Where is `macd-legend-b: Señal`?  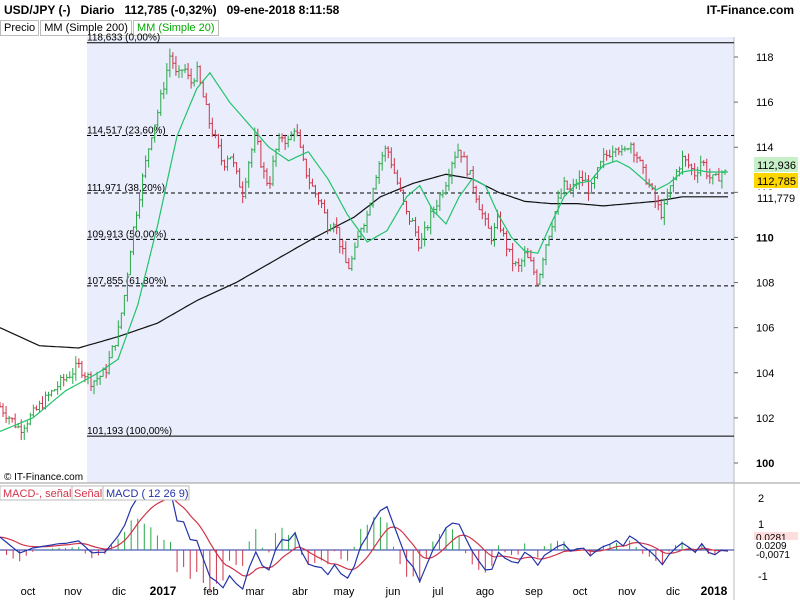 macd-legend-b: Señal is located at coordinates (88, 494).